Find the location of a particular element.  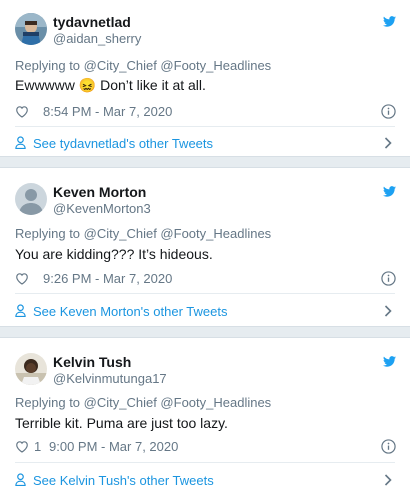

author-name: Kelvin Tush is located at coordinates (92, 362).